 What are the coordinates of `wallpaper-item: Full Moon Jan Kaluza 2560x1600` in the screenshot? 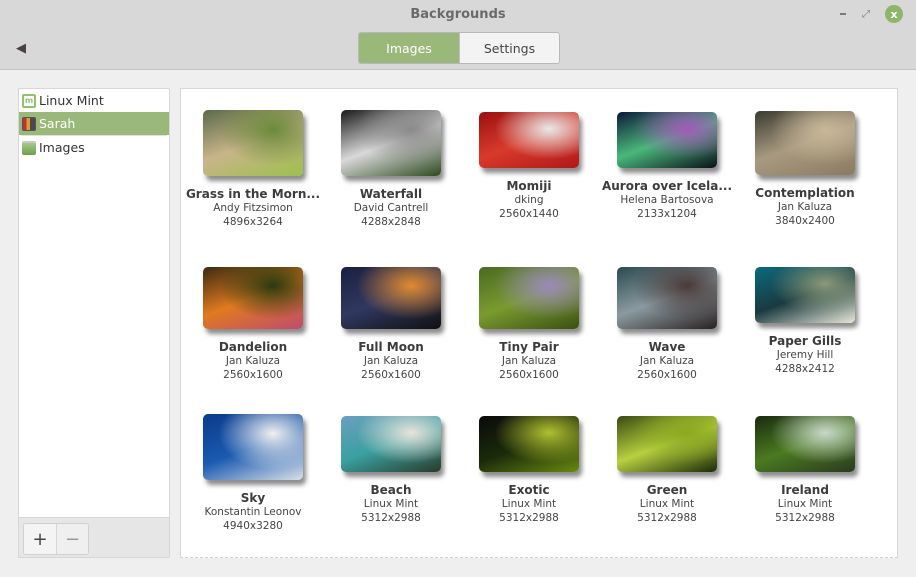 It's located at (391, 324).